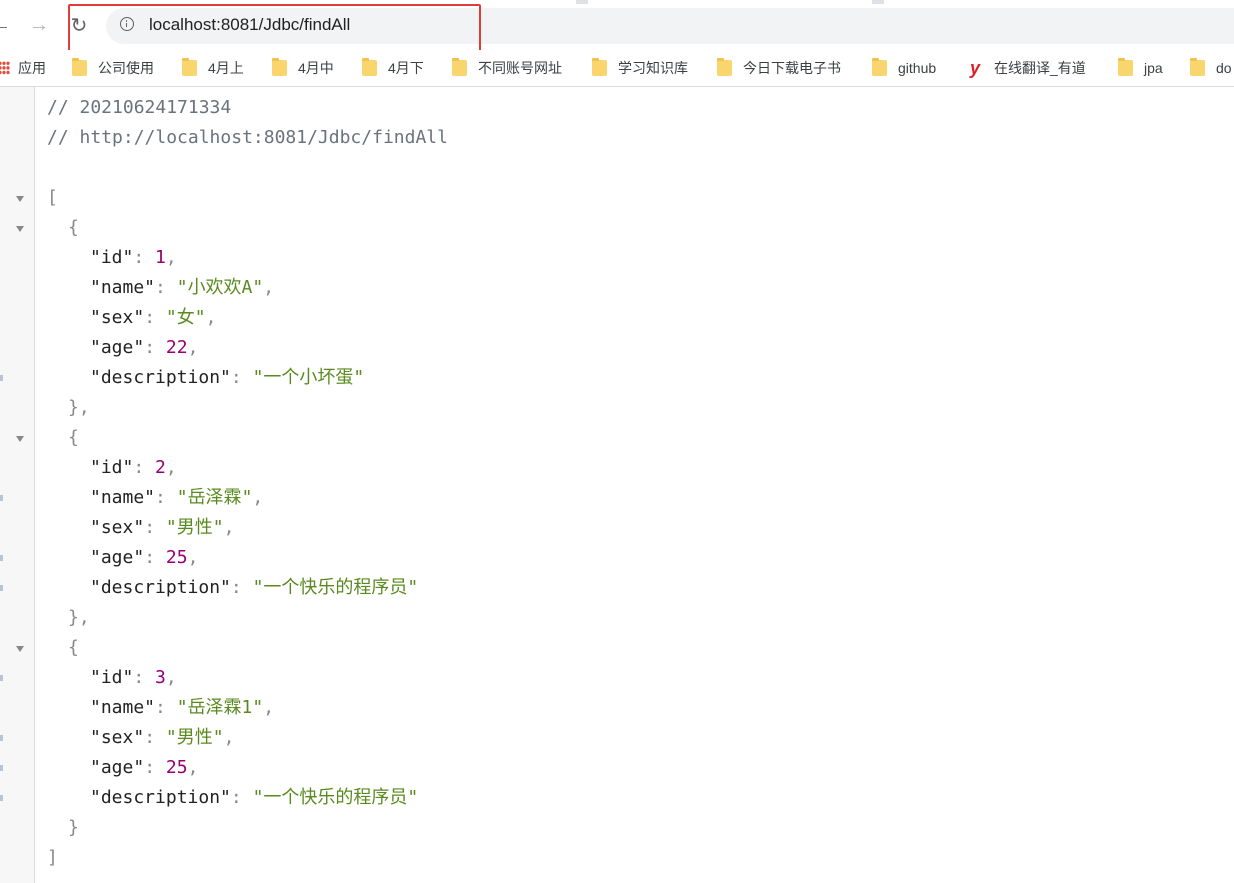 This screenshot has width=1234, height=883. Describe the element at coordinates (917, 68) in the screenshot. I see `bookmark-label: github` at that location.